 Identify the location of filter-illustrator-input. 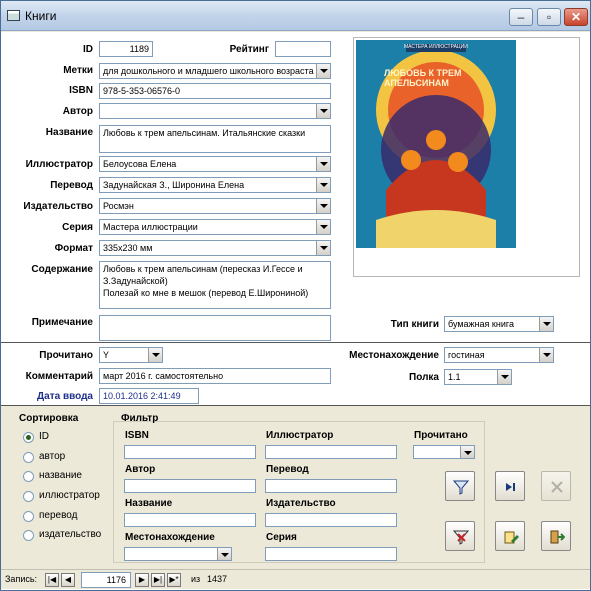
(331, 452).